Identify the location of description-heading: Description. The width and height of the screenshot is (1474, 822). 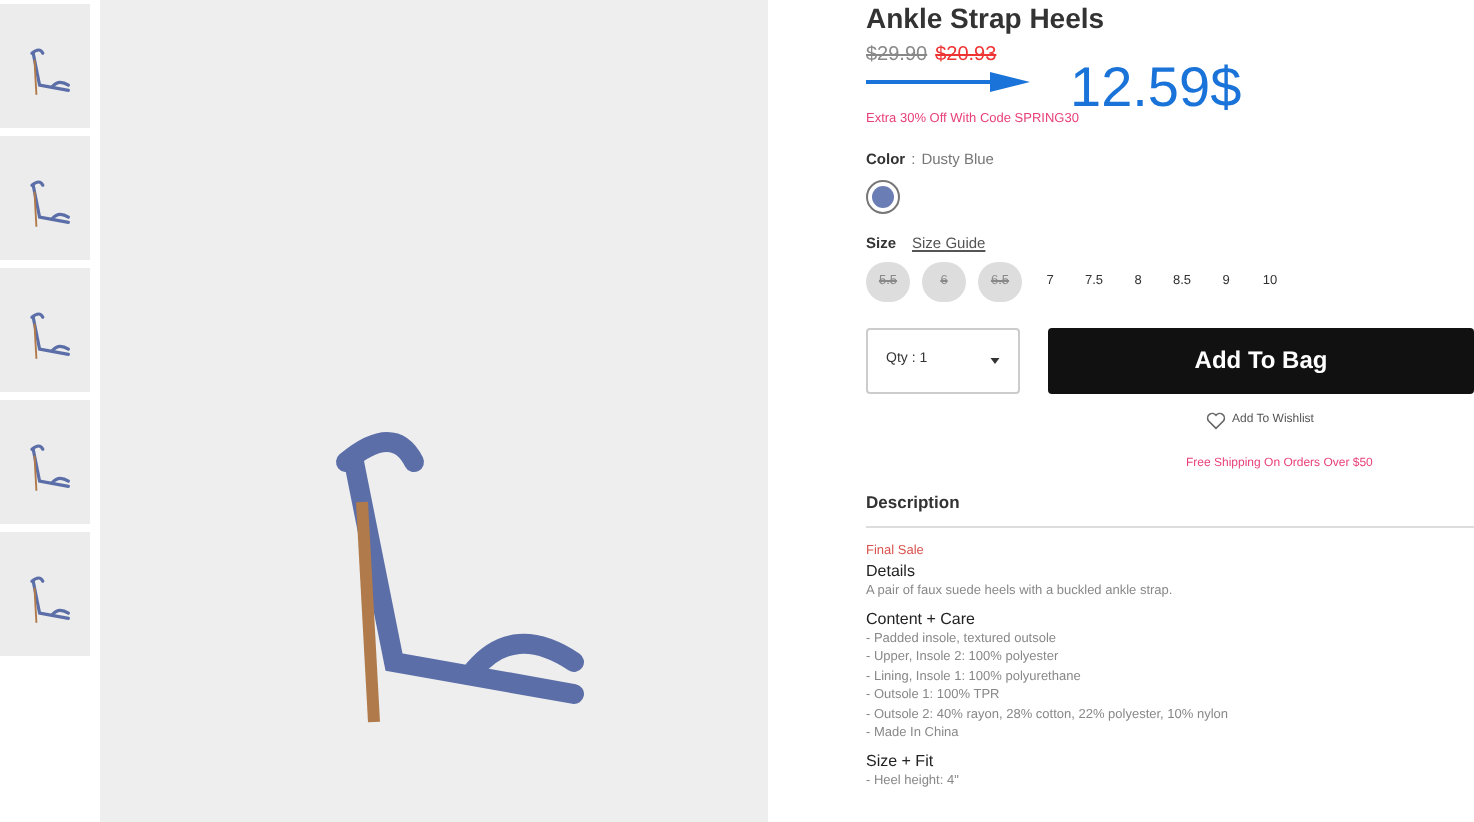
(1170, 509).